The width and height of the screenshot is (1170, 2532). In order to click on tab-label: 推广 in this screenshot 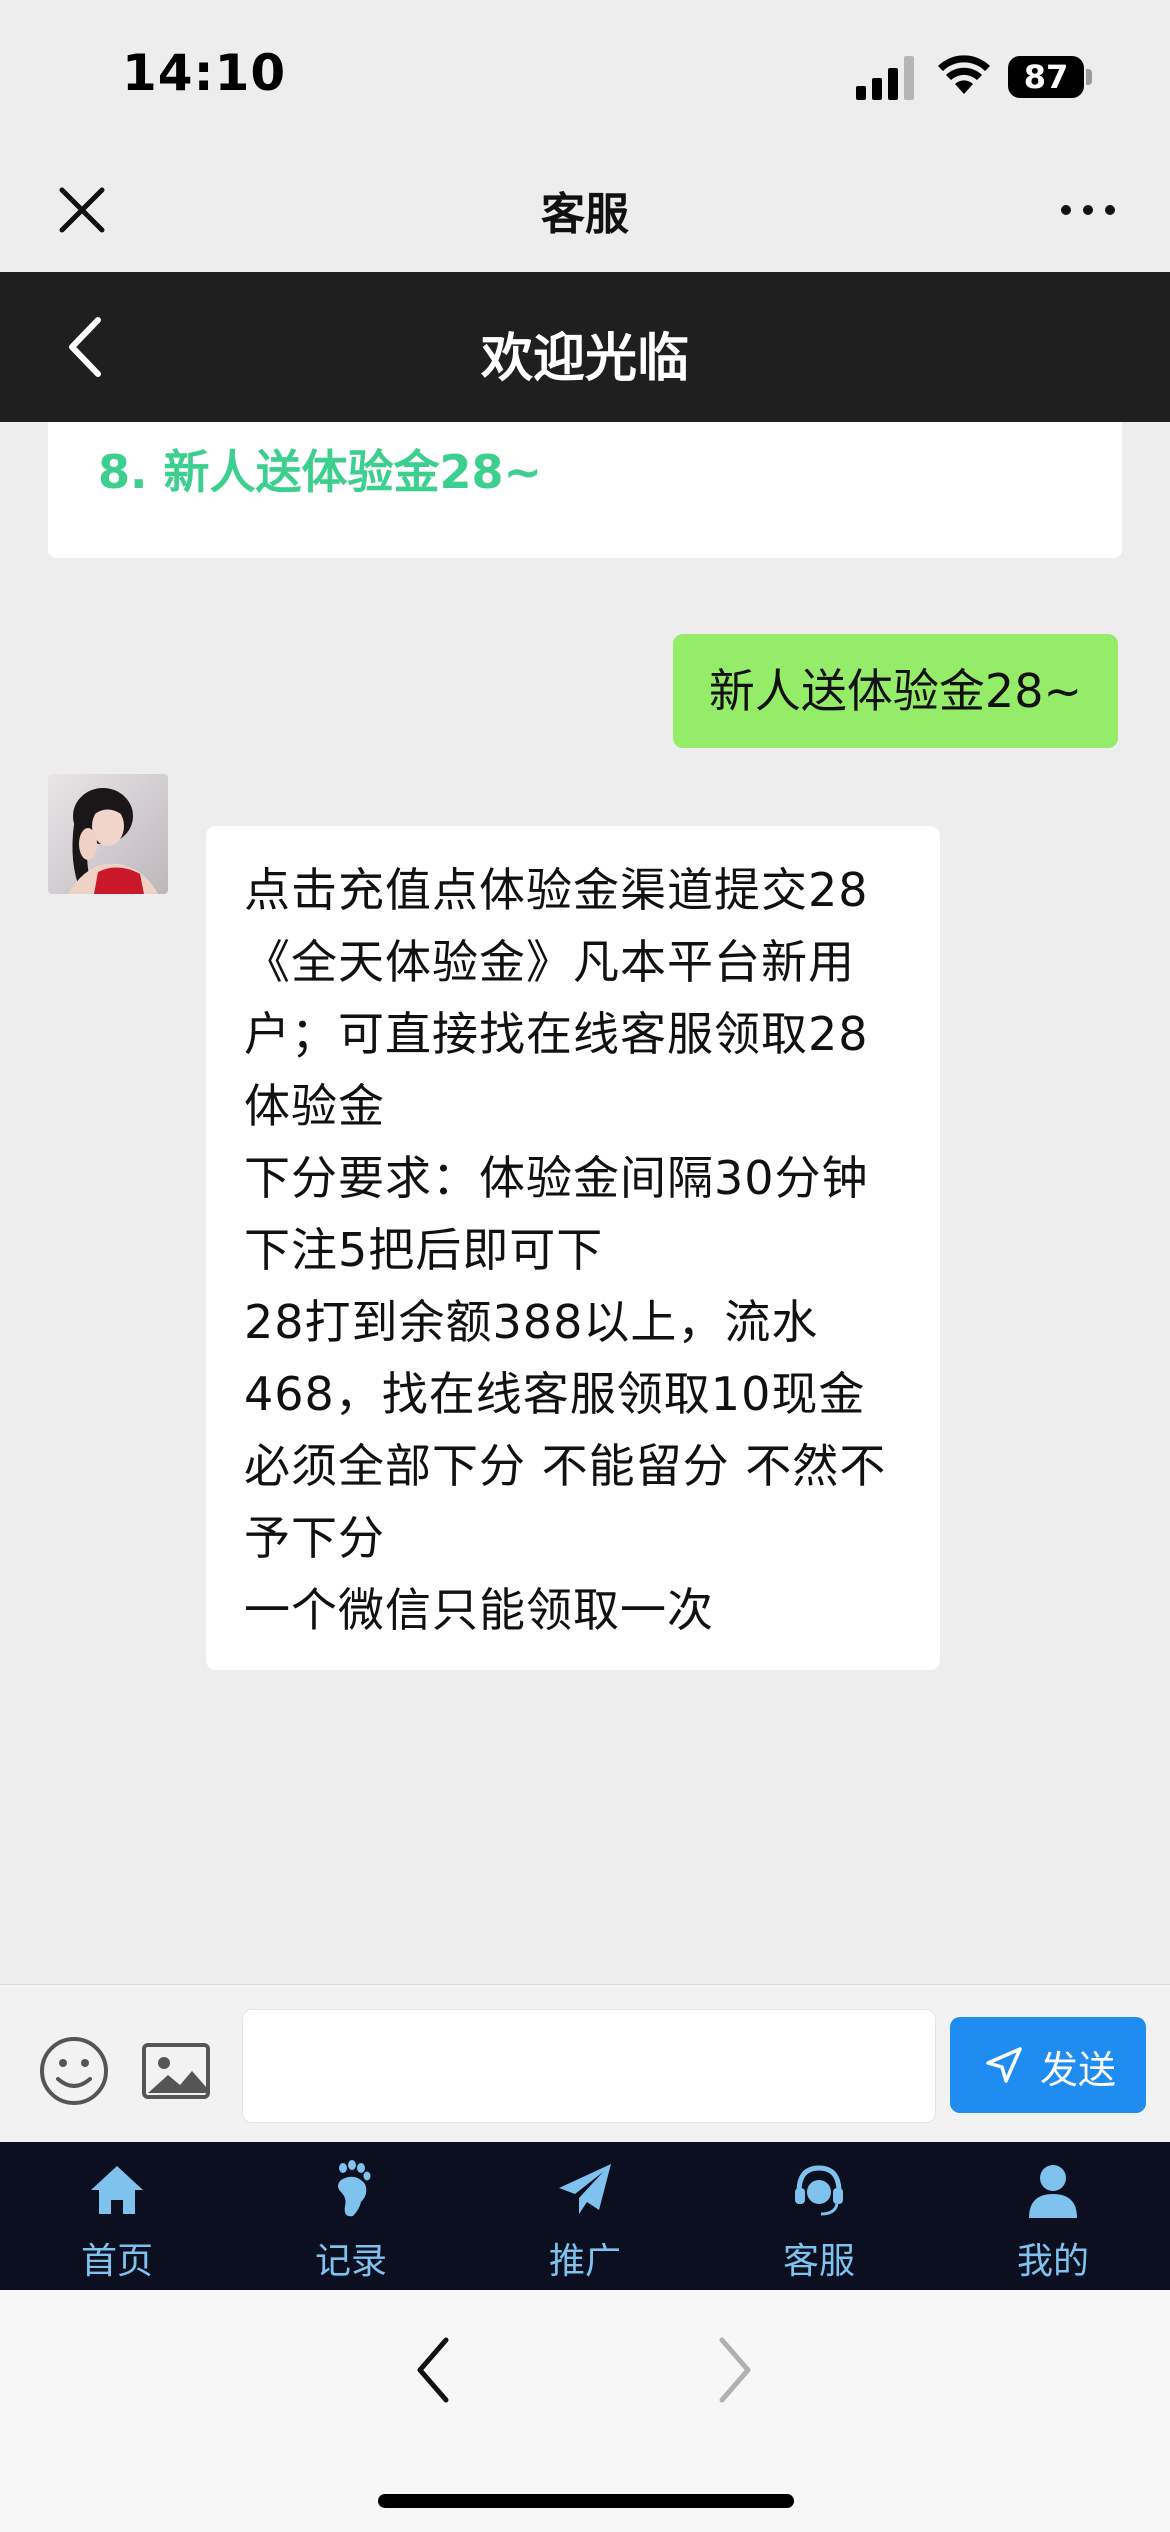, I will do `click(584, 2261)`.